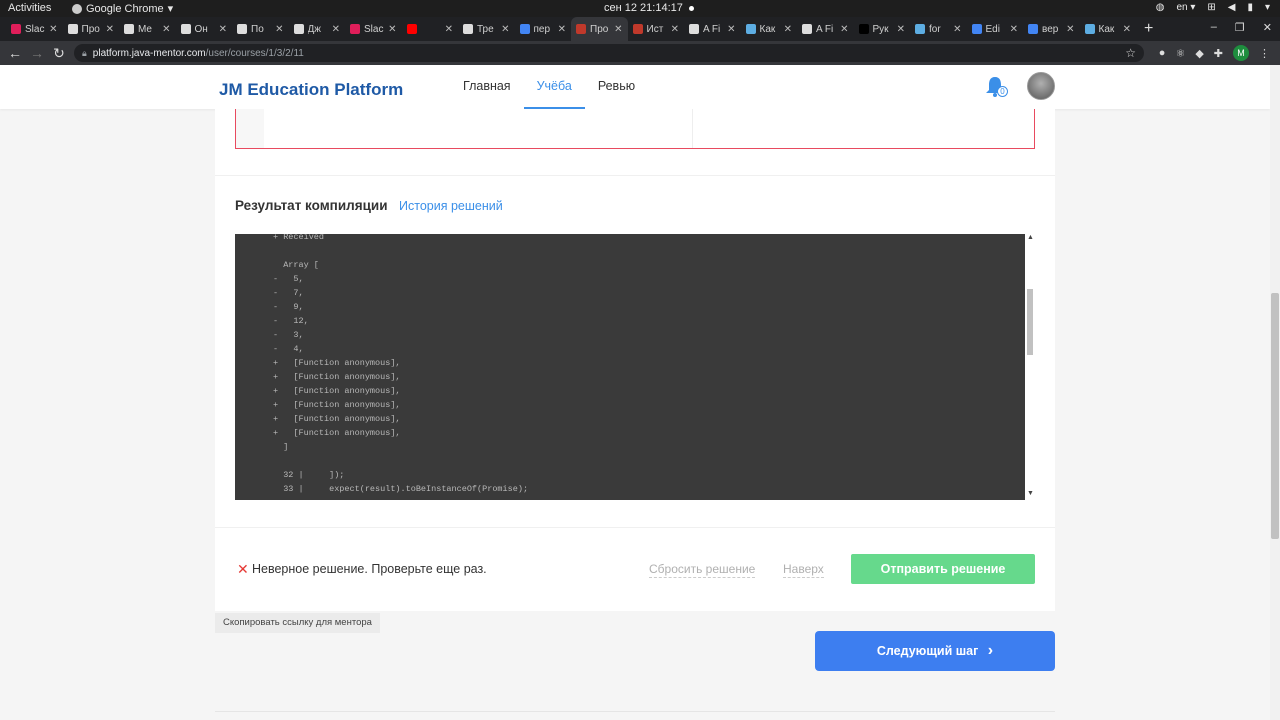 The height and width of the screenshot is (720, 1280). I want to click on forward-icon: →, so click(37, 53).